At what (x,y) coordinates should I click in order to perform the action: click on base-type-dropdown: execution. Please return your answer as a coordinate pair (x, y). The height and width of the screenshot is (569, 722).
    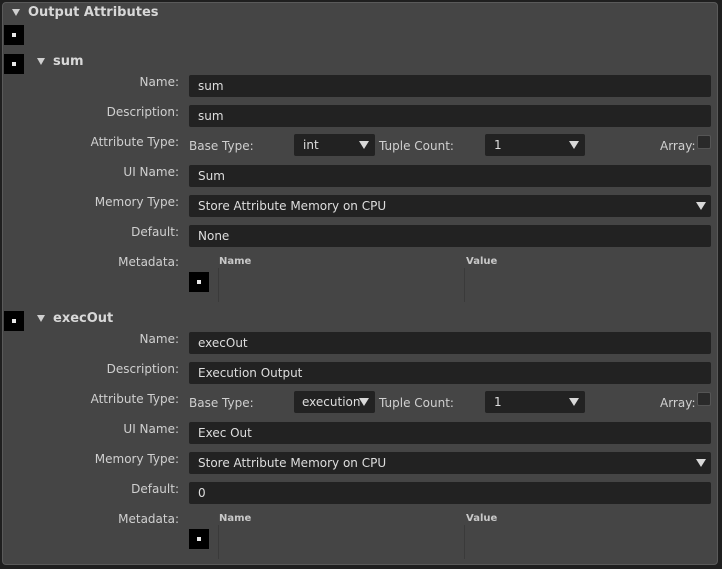
    Looking at the image, I should click on (334, 402).